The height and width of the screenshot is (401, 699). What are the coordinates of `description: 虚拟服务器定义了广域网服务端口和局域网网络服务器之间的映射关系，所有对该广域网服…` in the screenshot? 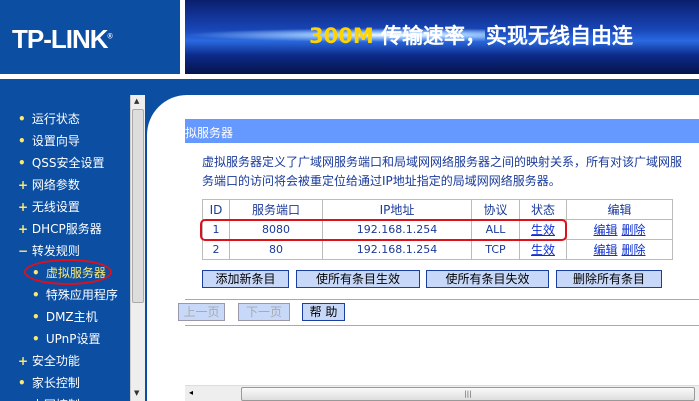 It's located at (442, 171).